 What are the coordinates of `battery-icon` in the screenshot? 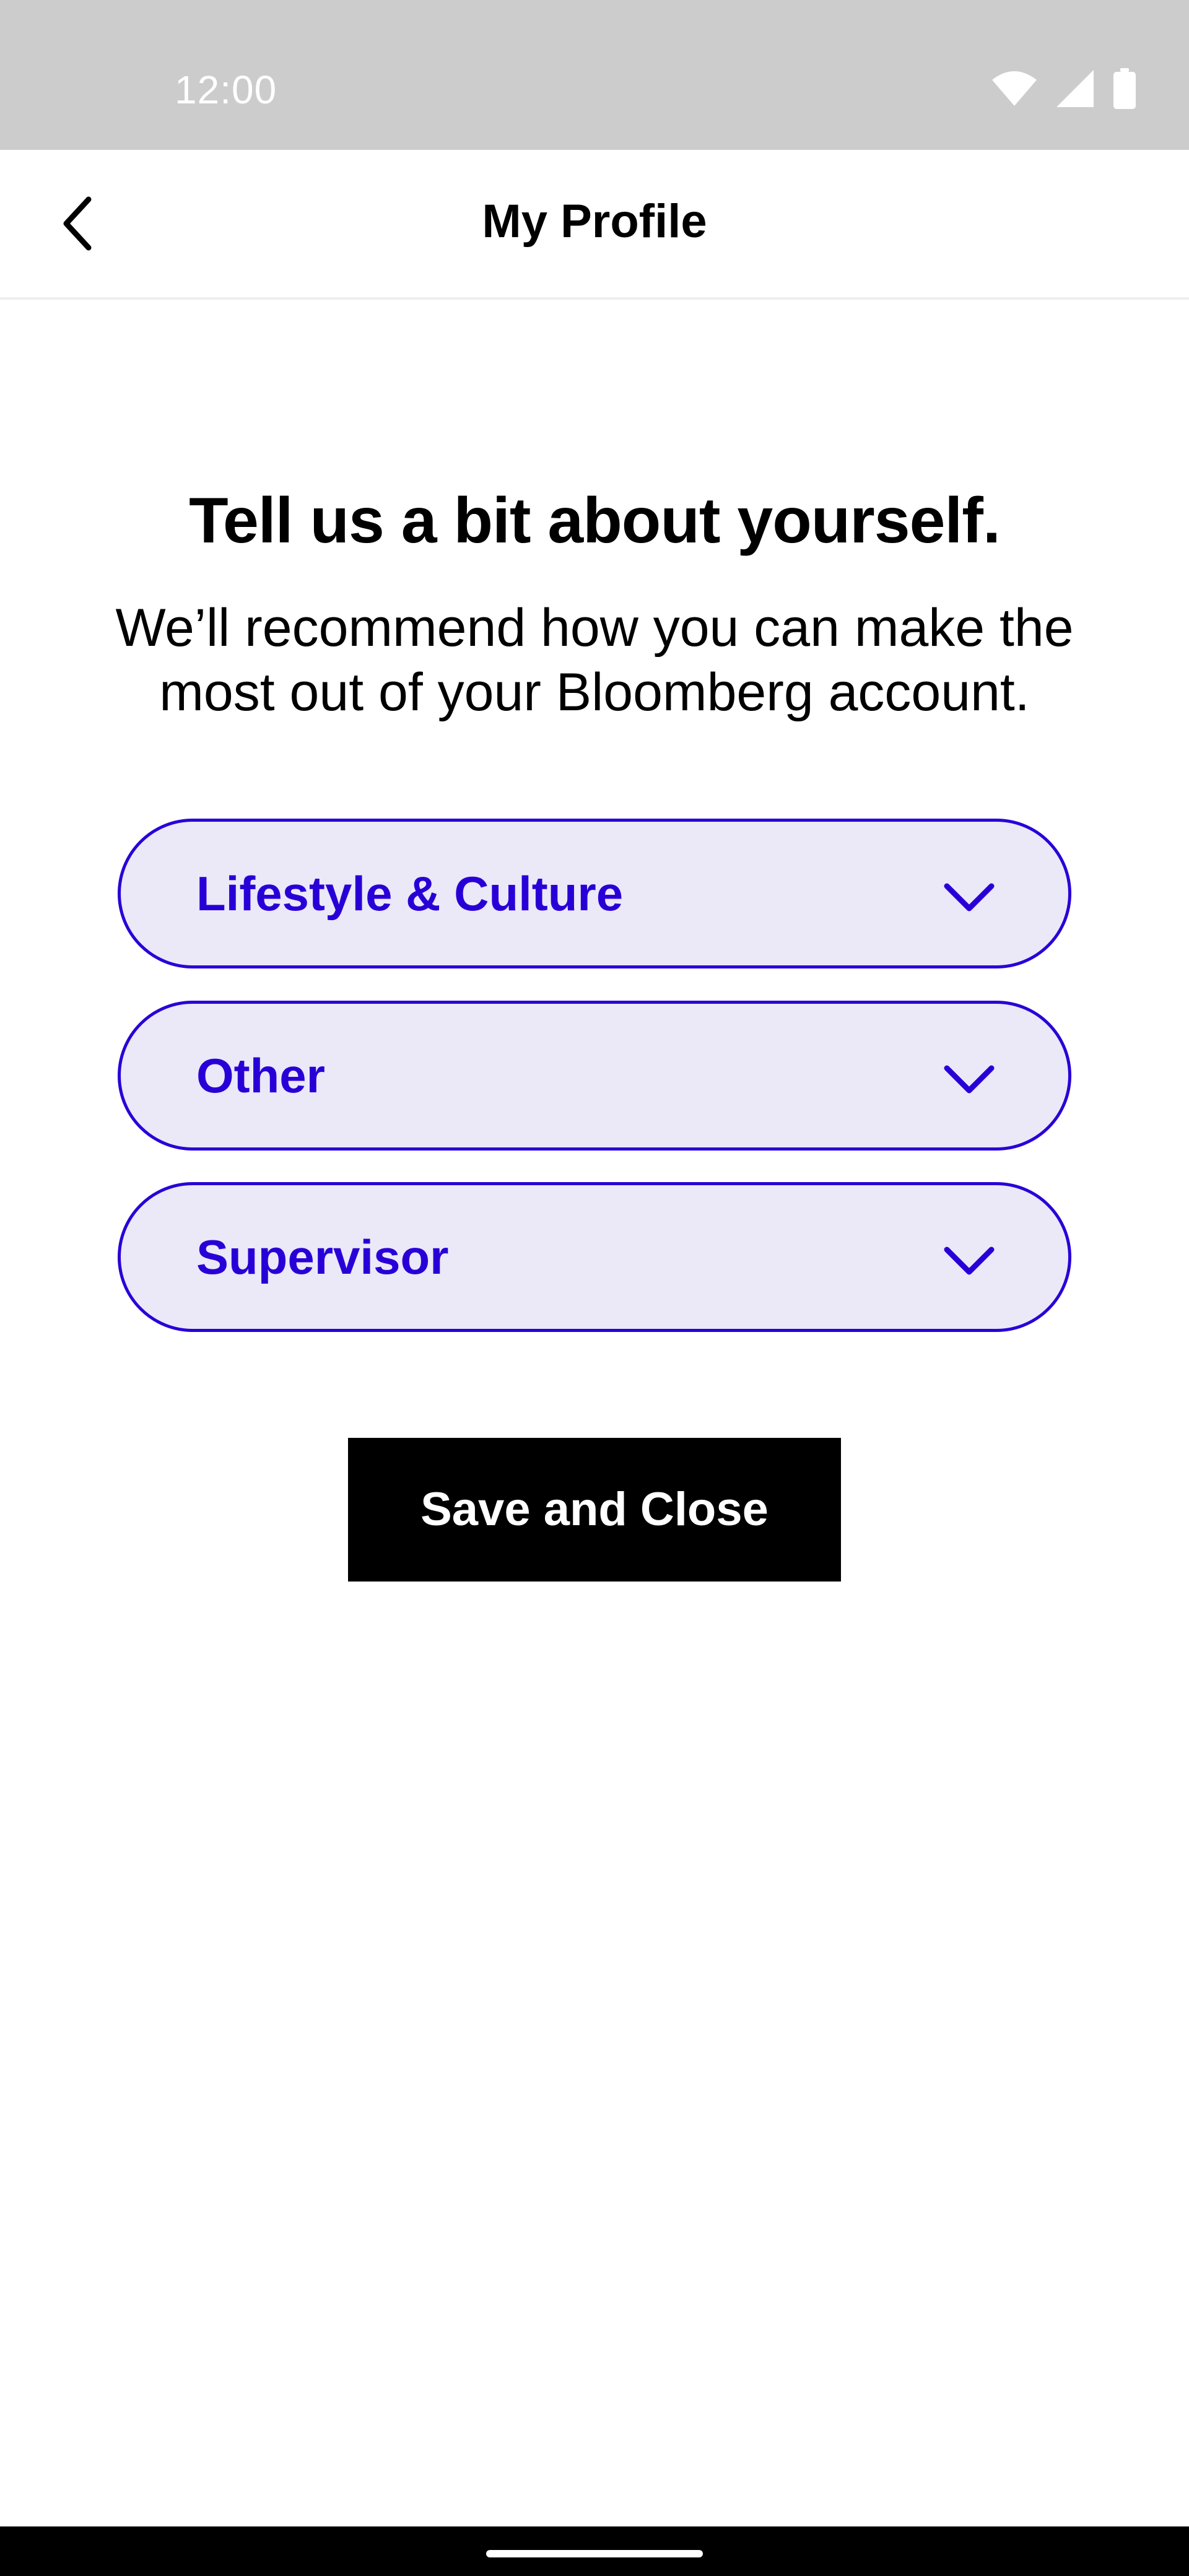 It's located at (1124, 88).